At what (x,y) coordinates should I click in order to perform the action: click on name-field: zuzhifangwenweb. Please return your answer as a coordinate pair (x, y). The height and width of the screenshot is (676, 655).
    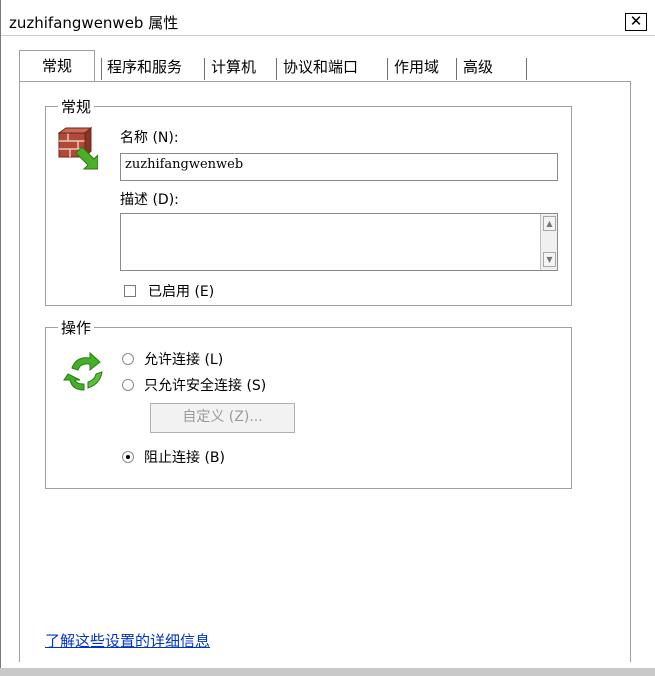
    Looking at the image, I should click on (339, 167).